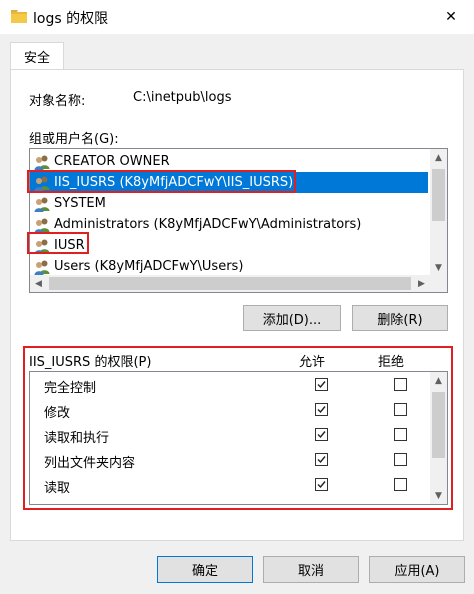  Describe the element at coordinates (312, 362) in the screenshot. I see `allow-column-header: 允许` at that location.